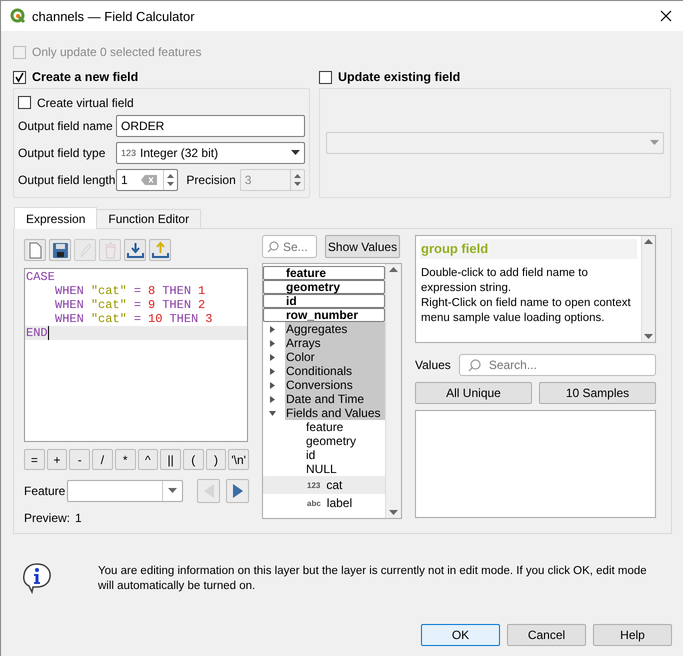  What do you see at coordinates (193, 459) in the screenshot?
I see `operator-button: (` at bounding box center [193, 459].